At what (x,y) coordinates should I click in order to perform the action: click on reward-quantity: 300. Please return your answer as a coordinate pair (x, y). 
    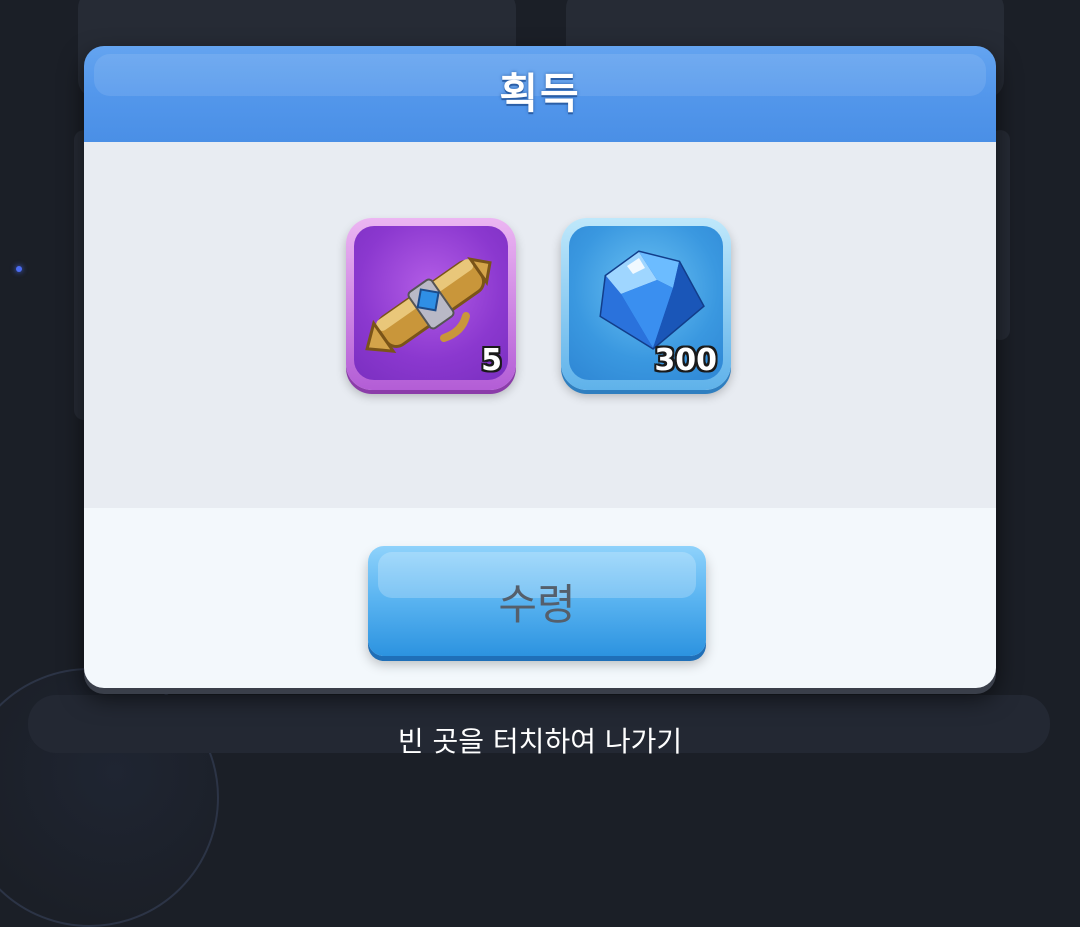
    Looking at the image, I should click on (685, 360).